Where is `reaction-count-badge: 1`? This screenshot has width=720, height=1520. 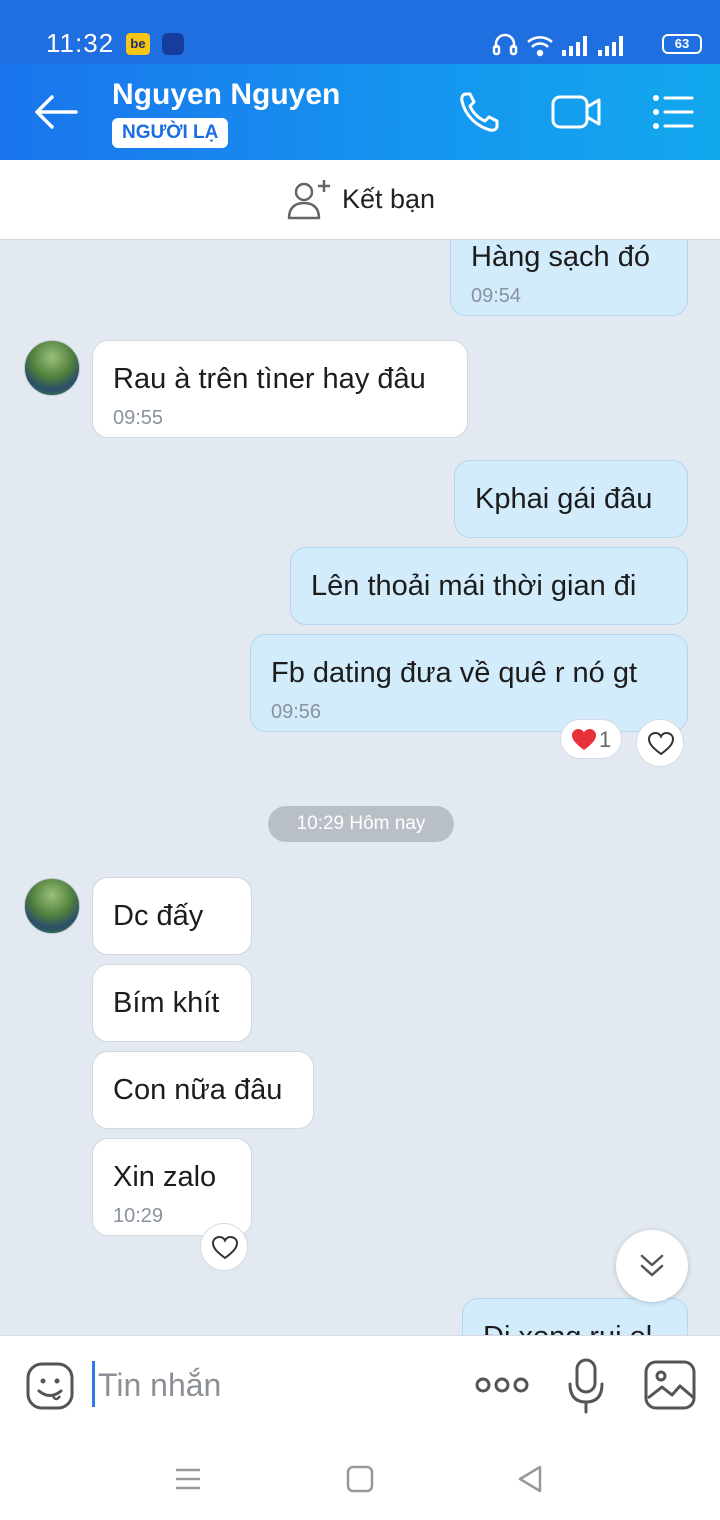
reaction-count-badge: 1 is located at coordinates (591, 739).